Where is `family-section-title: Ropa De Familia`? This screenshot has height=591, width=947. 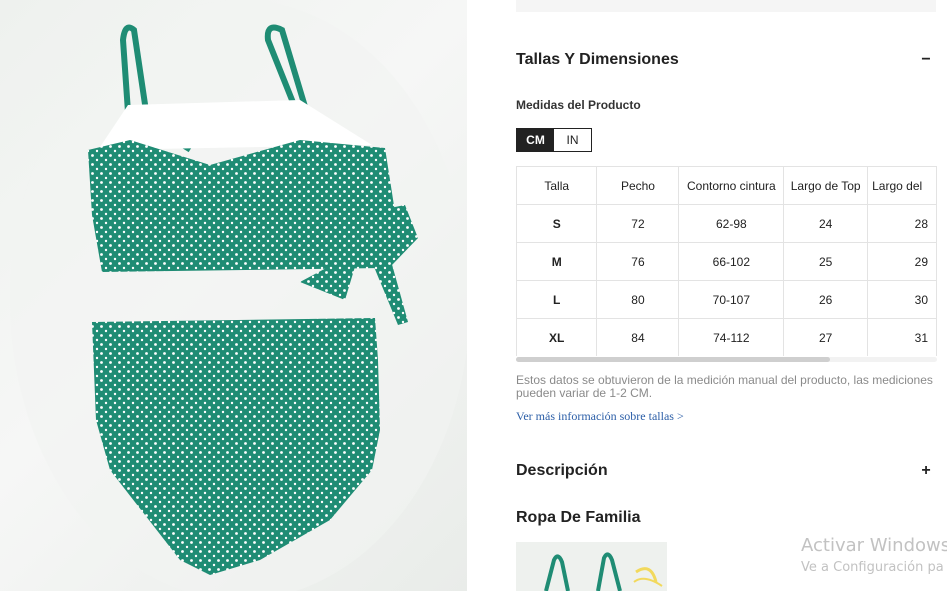 family-section-title: Ropa De Familia is located at coordinates (578, 517).